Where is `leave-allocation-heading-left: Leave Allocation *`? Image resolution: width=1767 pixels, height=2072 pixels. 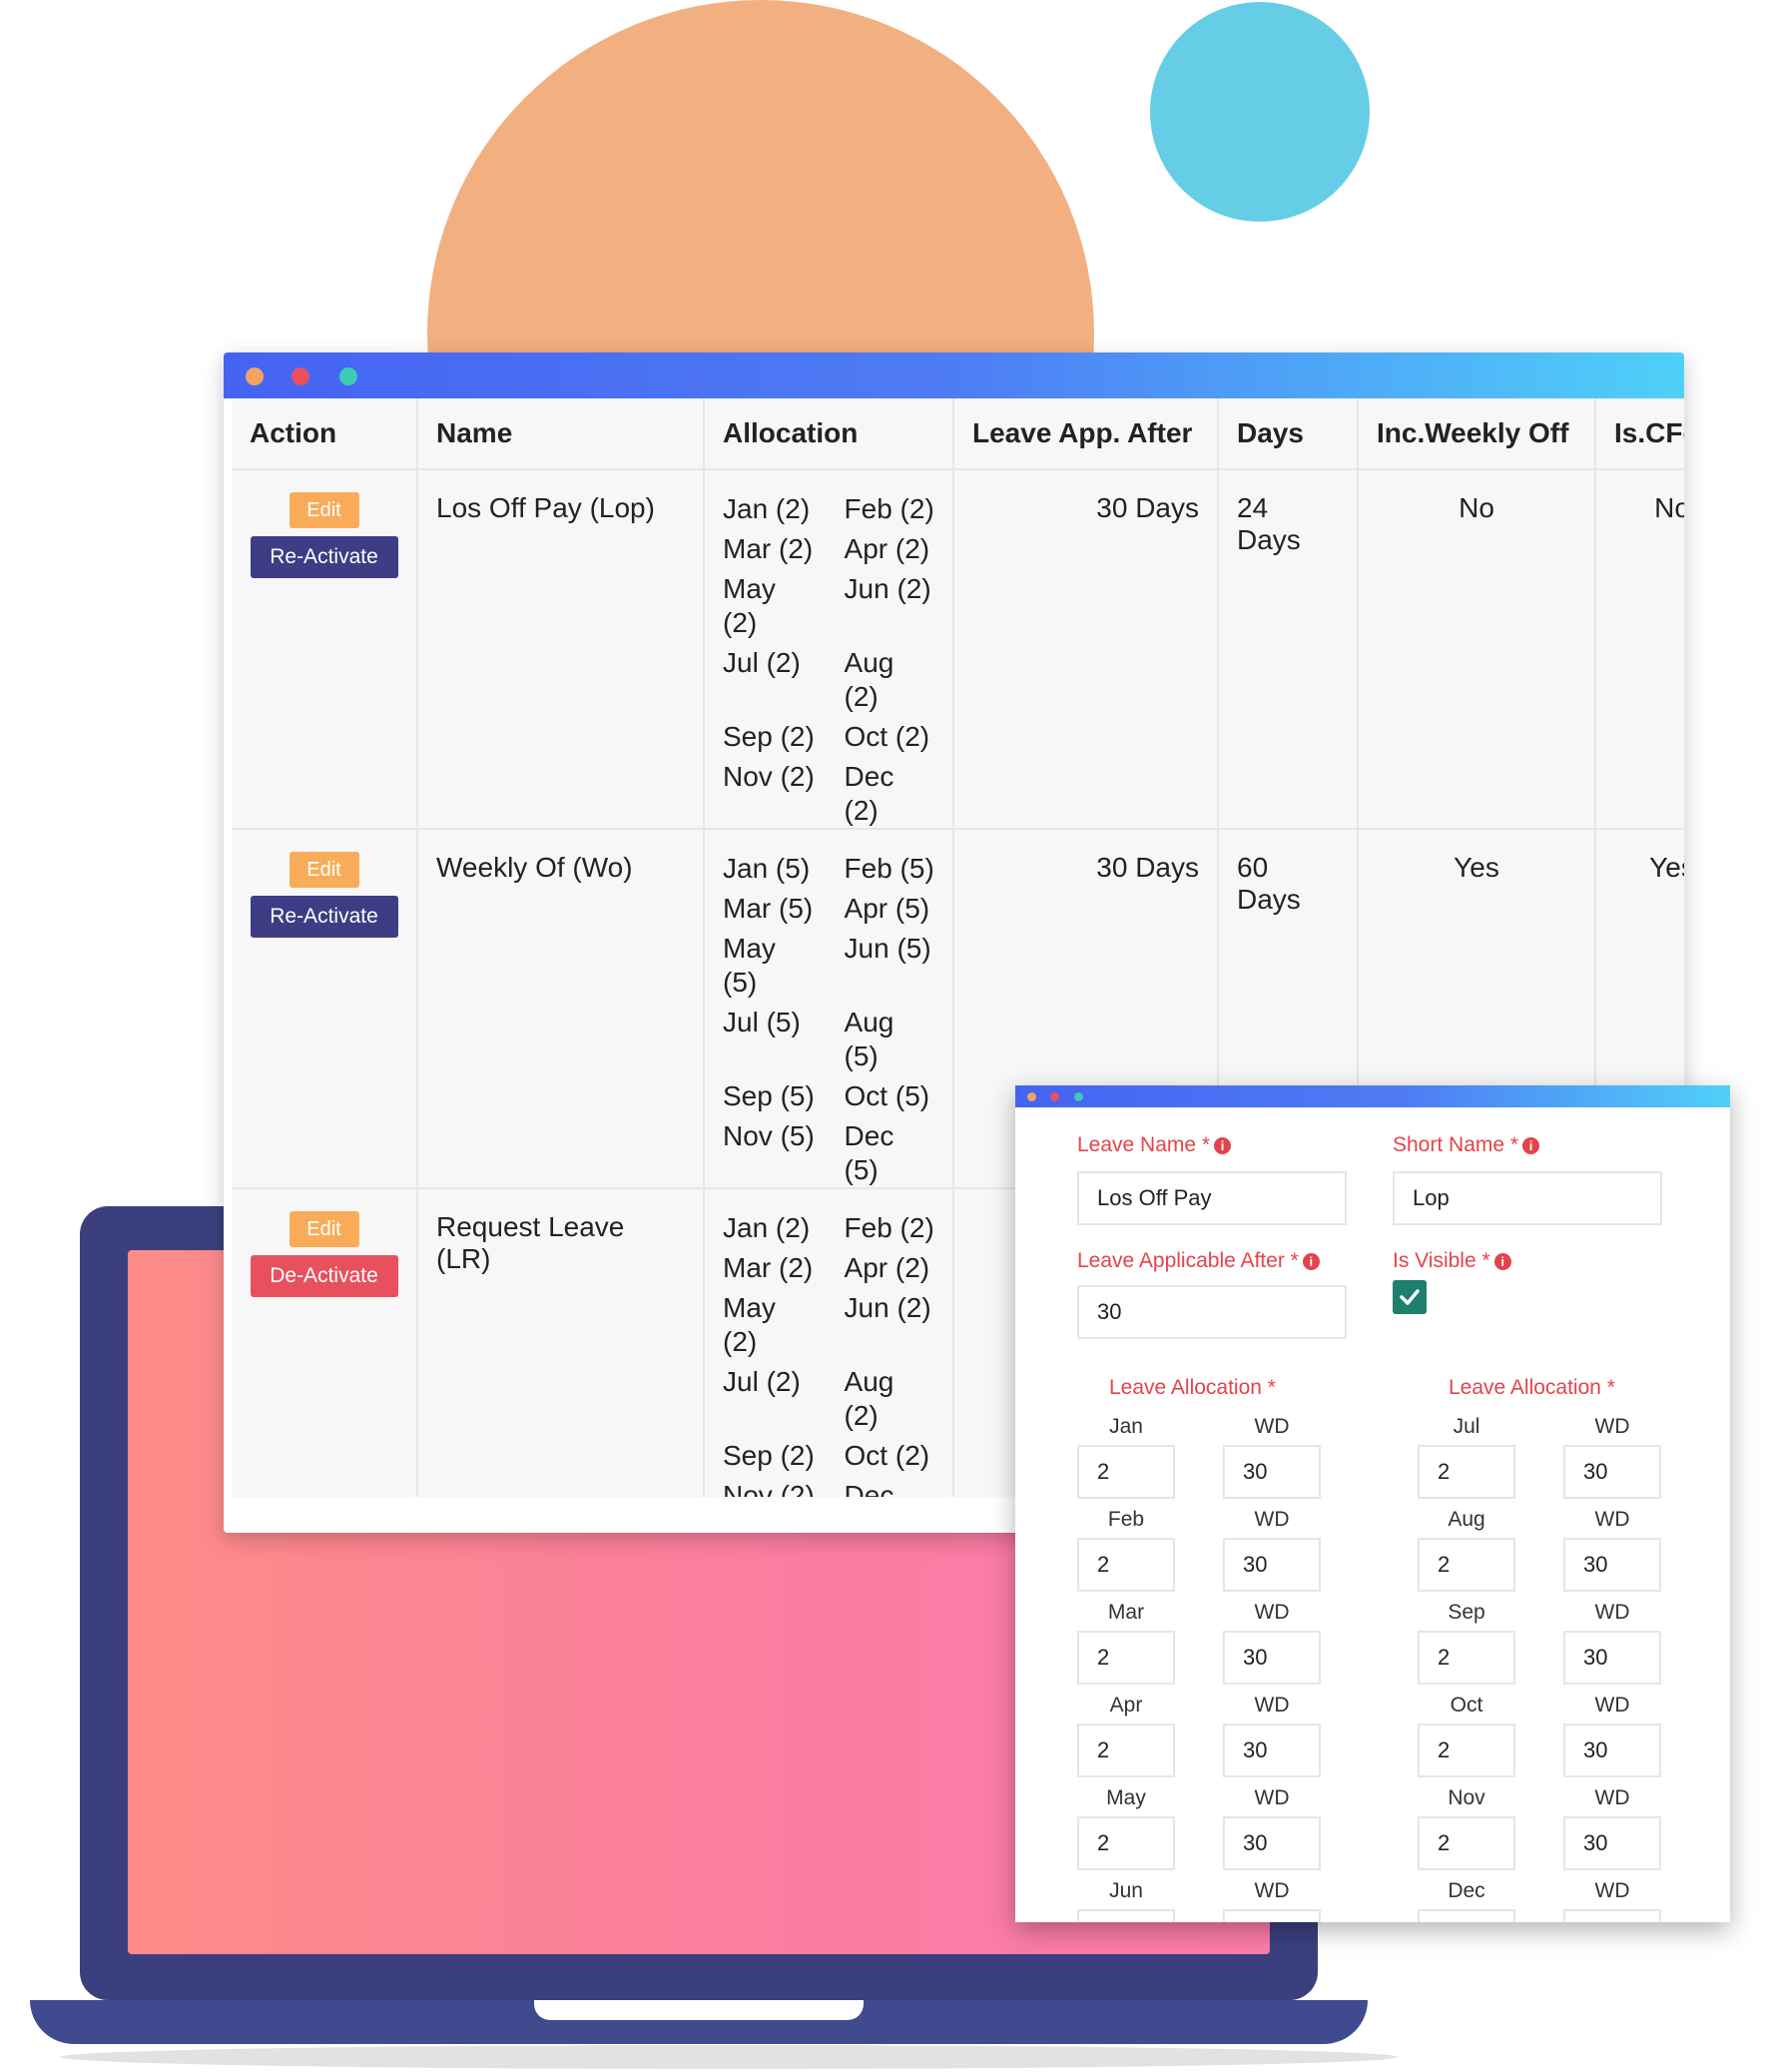
leave-allocation-heading-left: Leave Allocation * is located at coordinates (1192, 1388).